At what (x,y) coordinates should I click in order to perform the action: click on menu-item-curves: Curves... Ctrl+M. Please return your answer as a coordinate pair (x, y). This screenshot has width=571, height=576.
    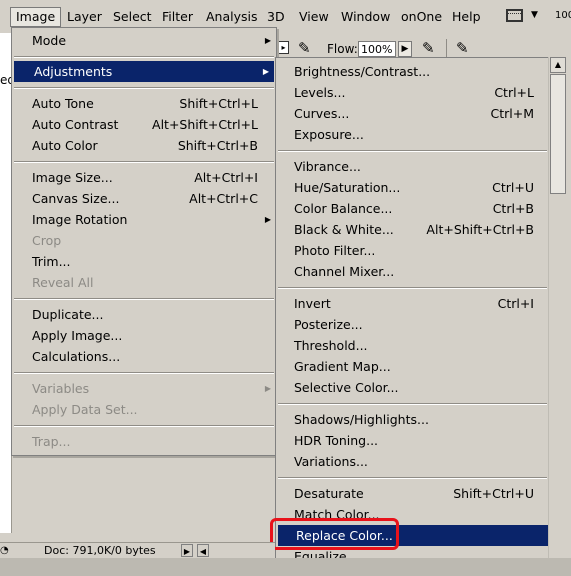
    Looking at the image, I should click on (412, 113).